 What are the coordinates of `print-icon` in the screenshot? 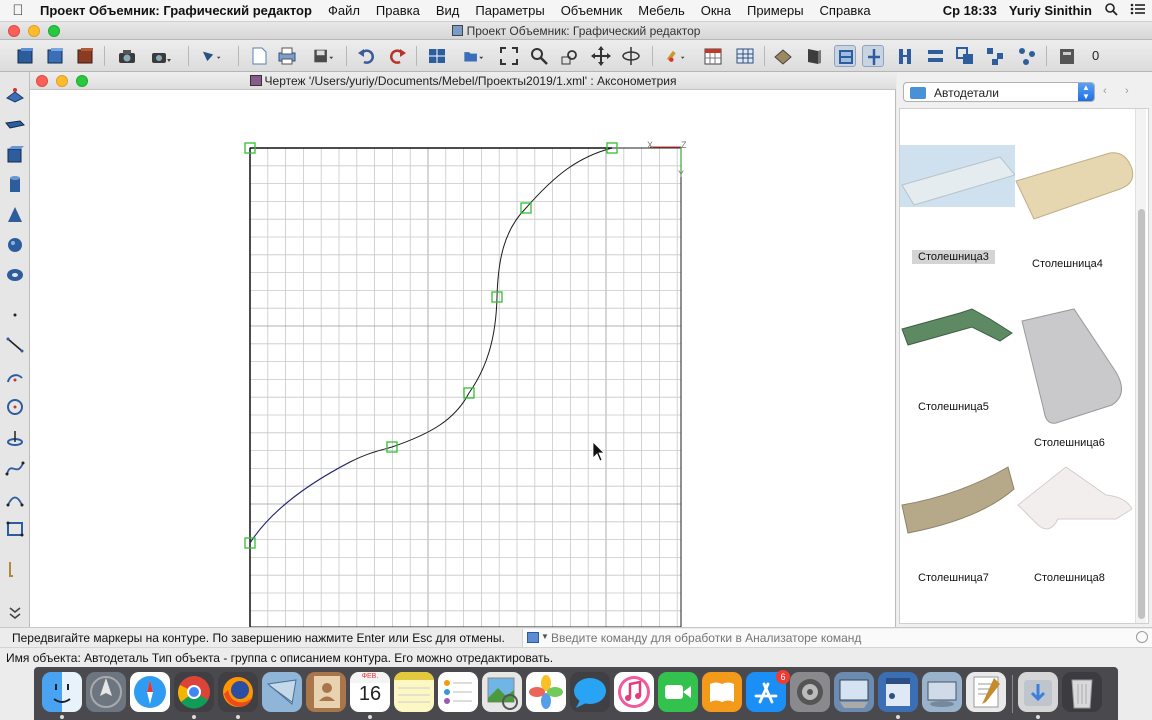 It's located at (287, 56).